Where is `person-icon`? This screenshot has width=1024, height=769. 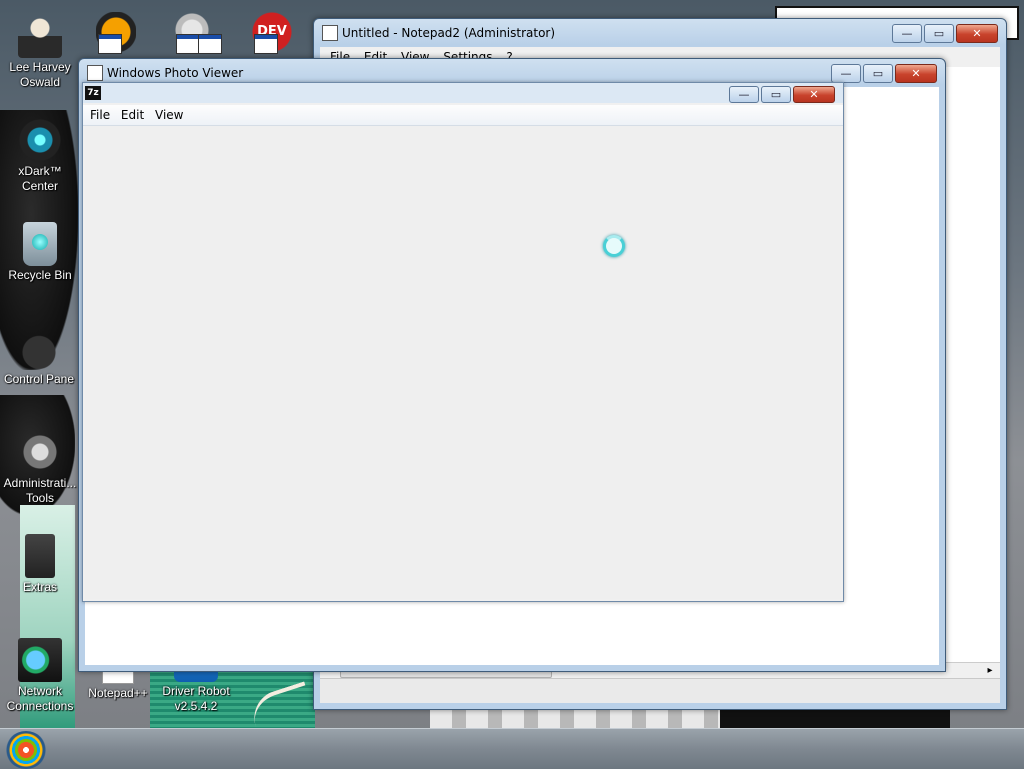 person-icon is located at coordinates (40, 36).